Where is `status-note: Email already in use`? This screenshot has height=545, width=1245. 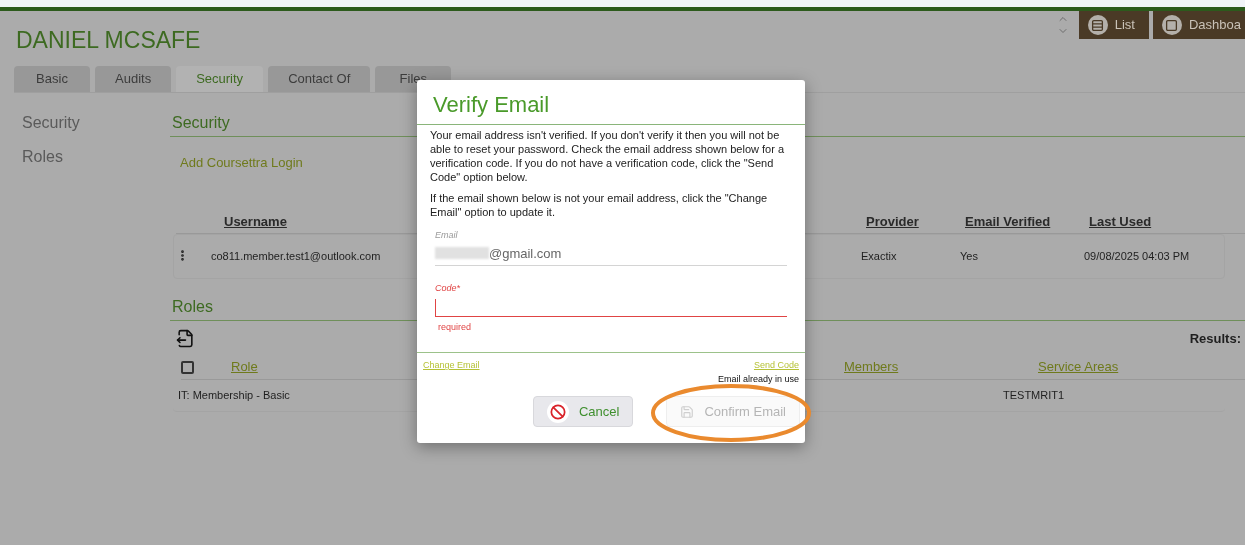
status-note: Email already in use is located at coordinates (758, 379).